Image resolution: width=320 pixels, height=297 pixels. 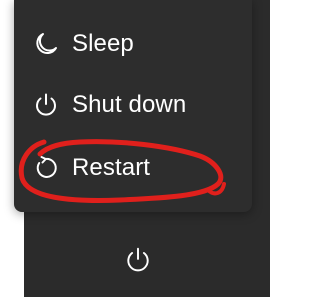 I want to click on sleep-label: Sleep, so click(x=103, y=43).